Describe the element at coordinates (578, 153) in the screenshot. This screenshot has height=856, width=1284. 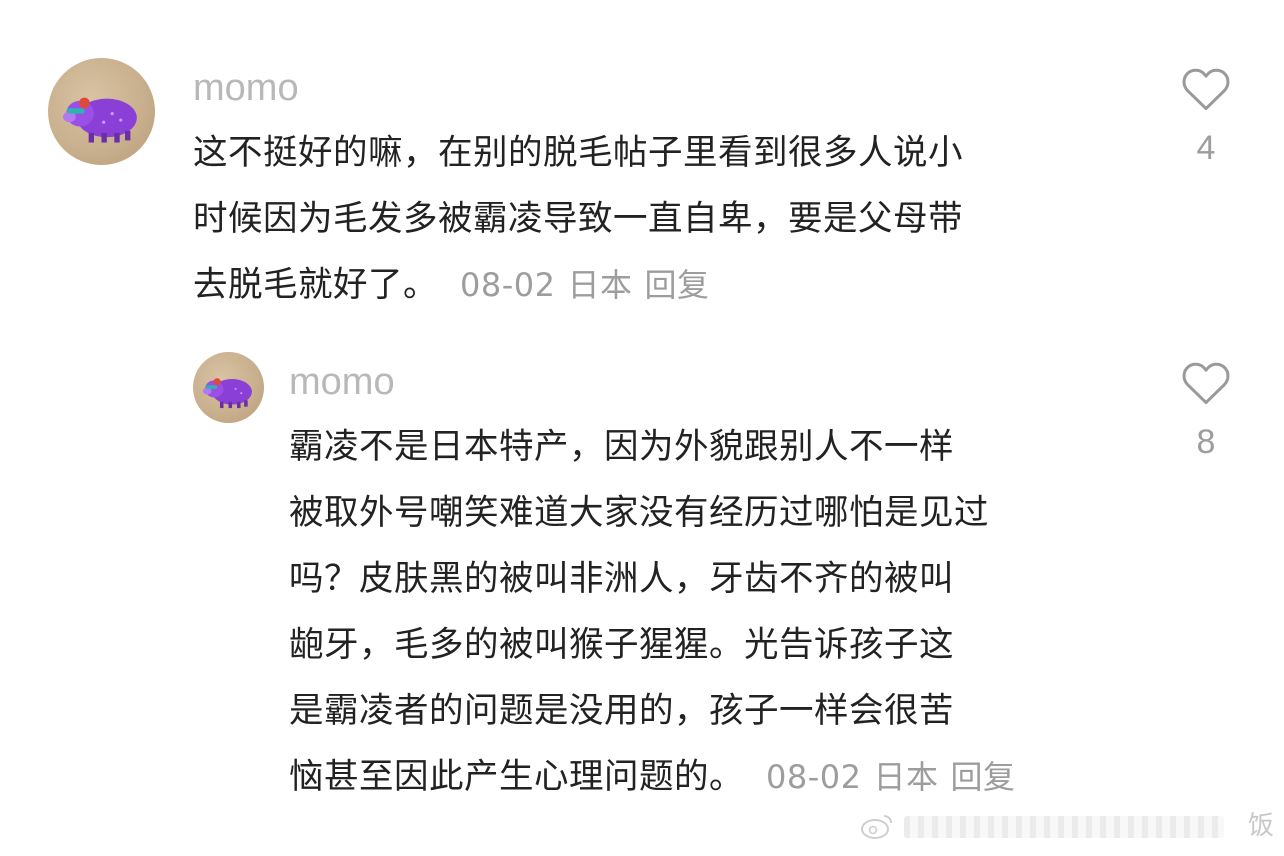
I see `comment-text-line: 这不挺好的嘛，在别的脱毛帖子里看到很多人说小` at that location.